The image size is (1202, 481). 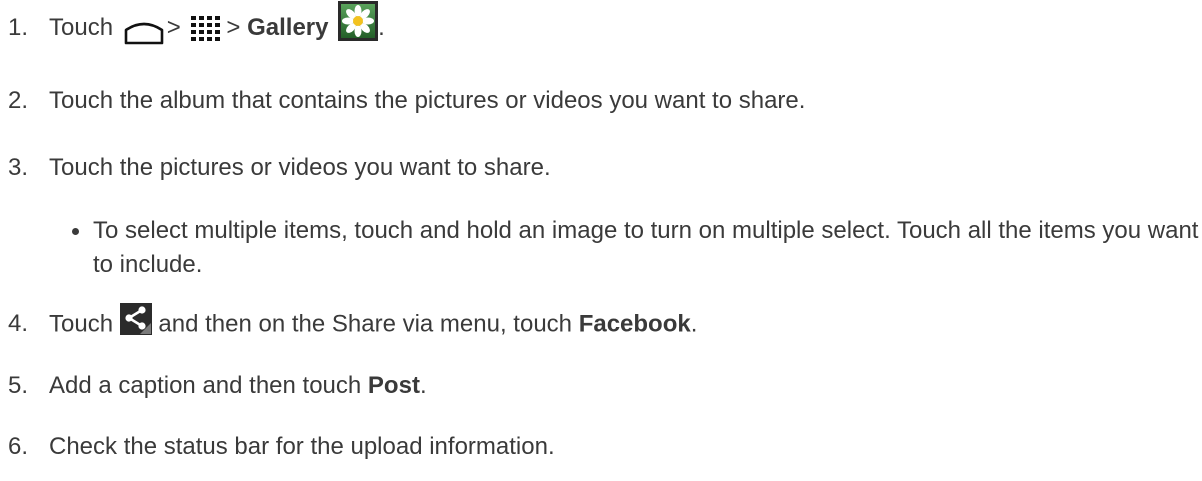 I want to click on step-number: 2., so click(x=18, y=100).